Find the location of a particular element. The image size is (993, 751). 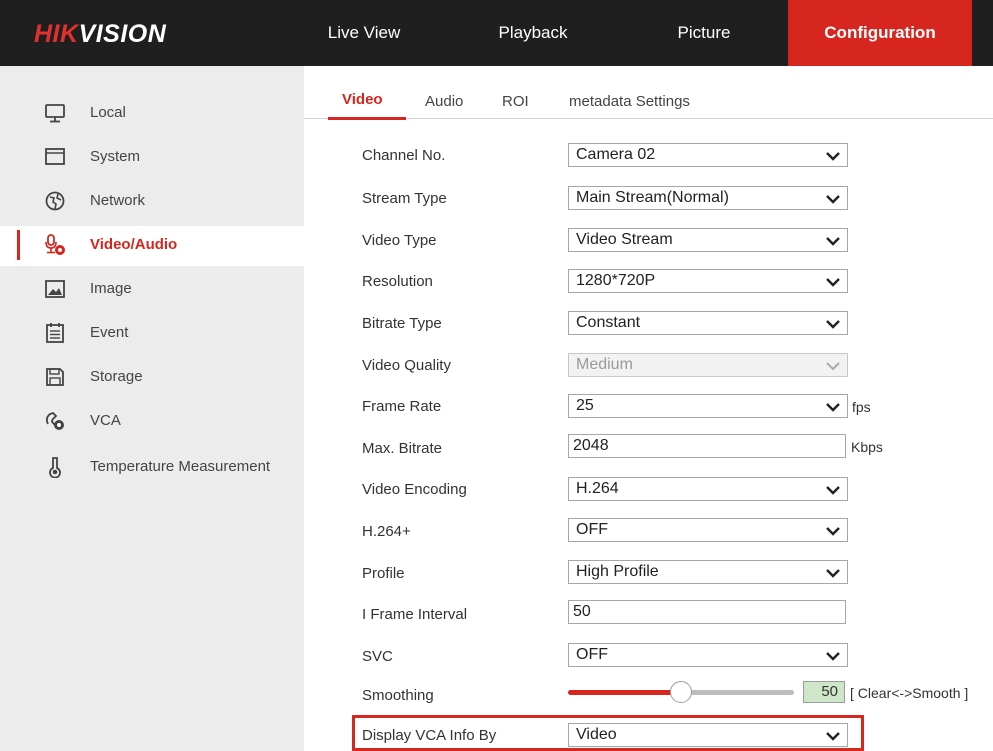

resolution-select: 1280*720P is located at coordinates (708, 281).